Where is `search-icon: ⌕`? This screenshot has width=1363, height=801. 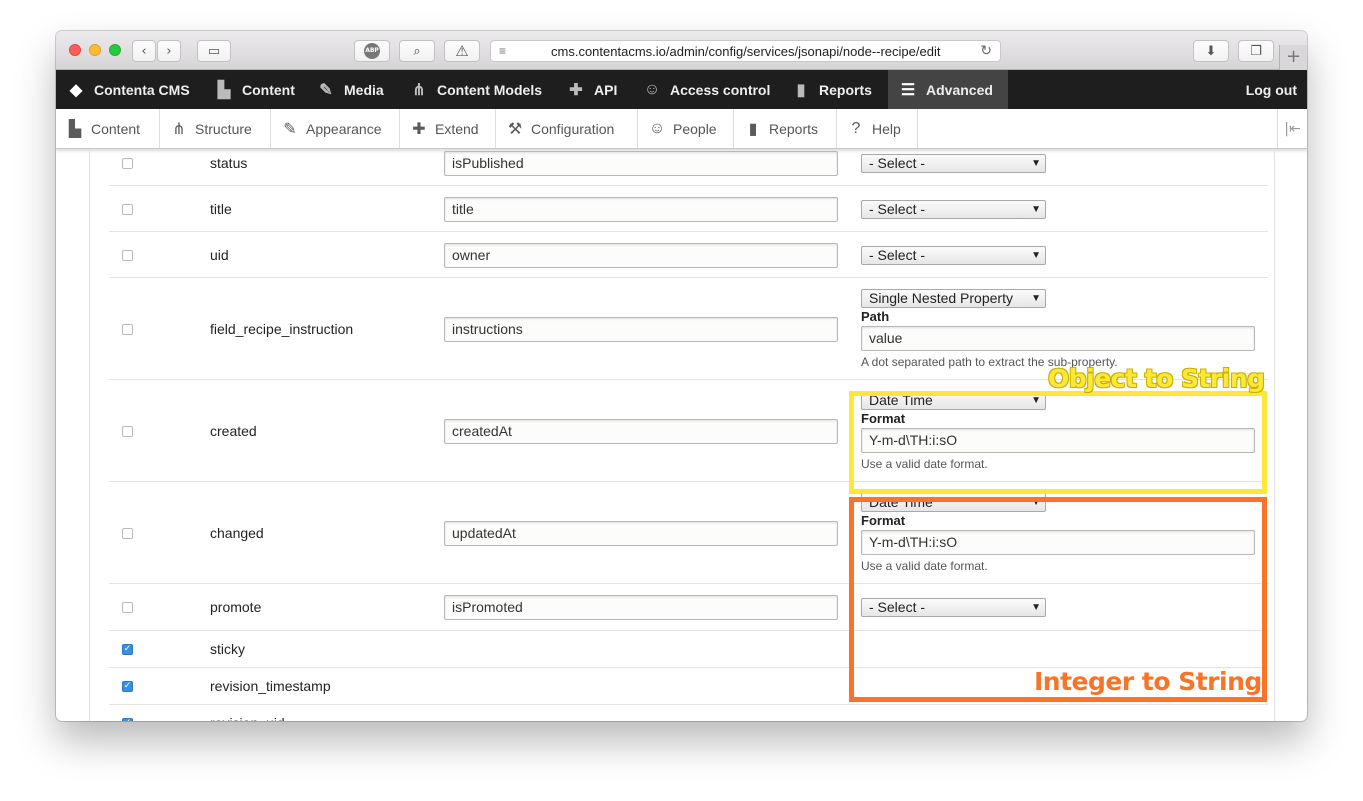 search-icon: ⌕ is located at coordinates (417, 51).